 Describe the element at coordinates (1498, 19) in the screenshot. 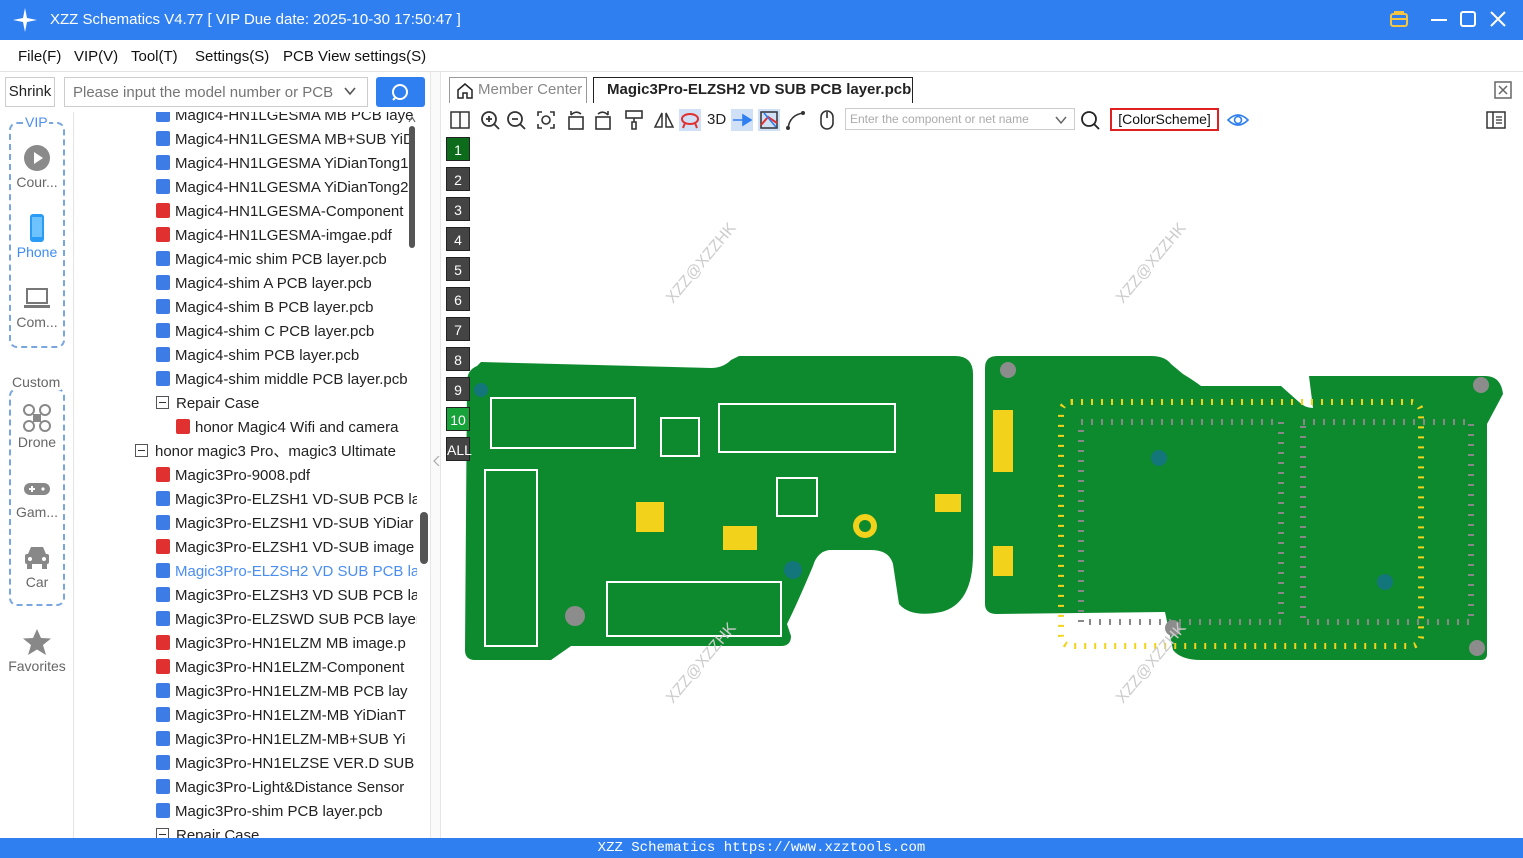

I see `close-icon` at that location.